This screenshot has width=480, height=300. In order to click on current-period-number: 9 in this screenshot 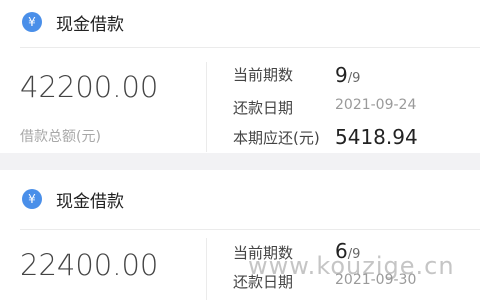, I will do `click(341, 75)`.